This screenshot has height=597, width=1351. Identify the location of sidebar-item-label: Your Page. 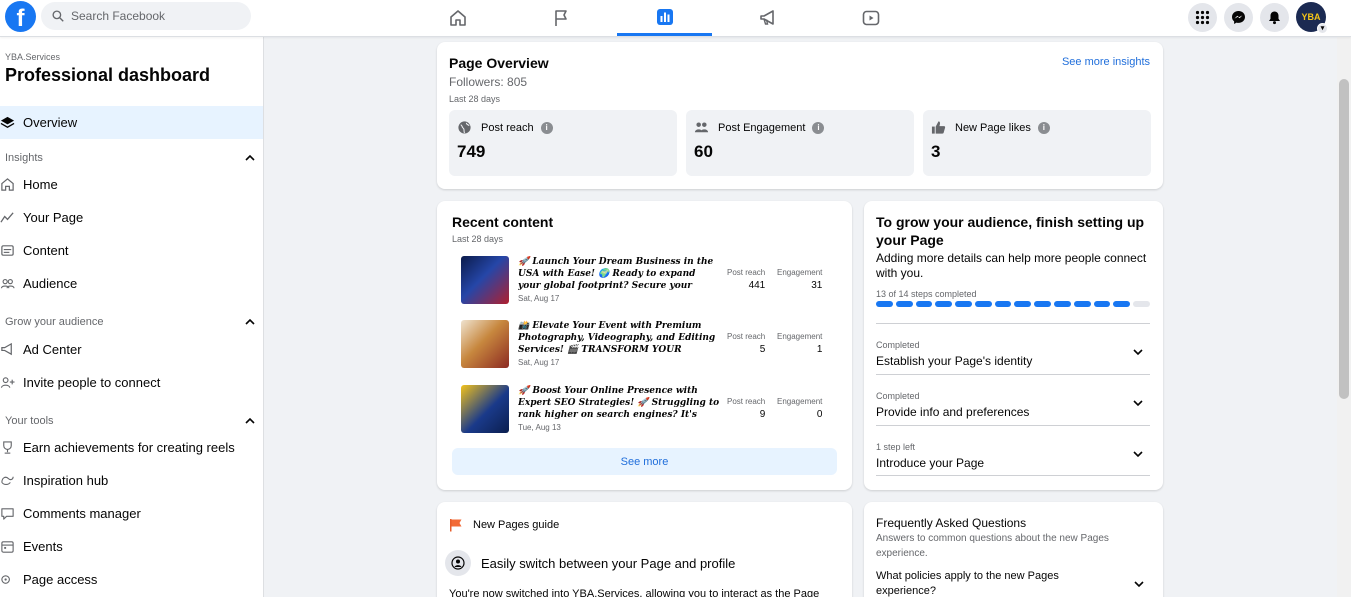
(53, 217).